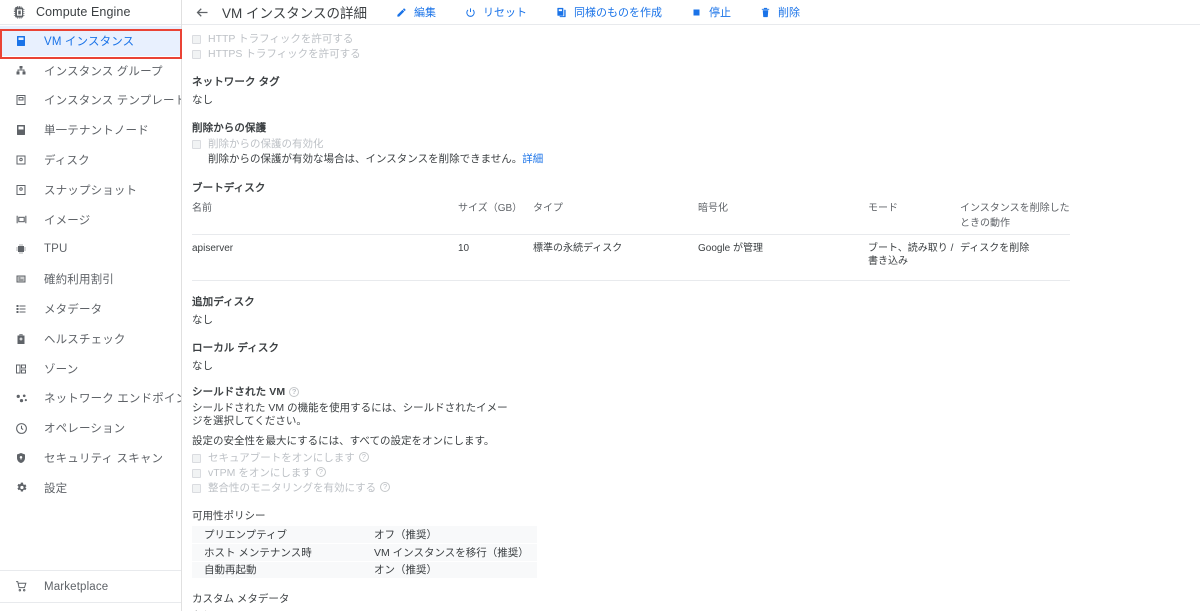 The width and height of the screenshot is (1200, 611). I want to click on sidebar-item-marketplace: Marketplace, so click(90, 586).